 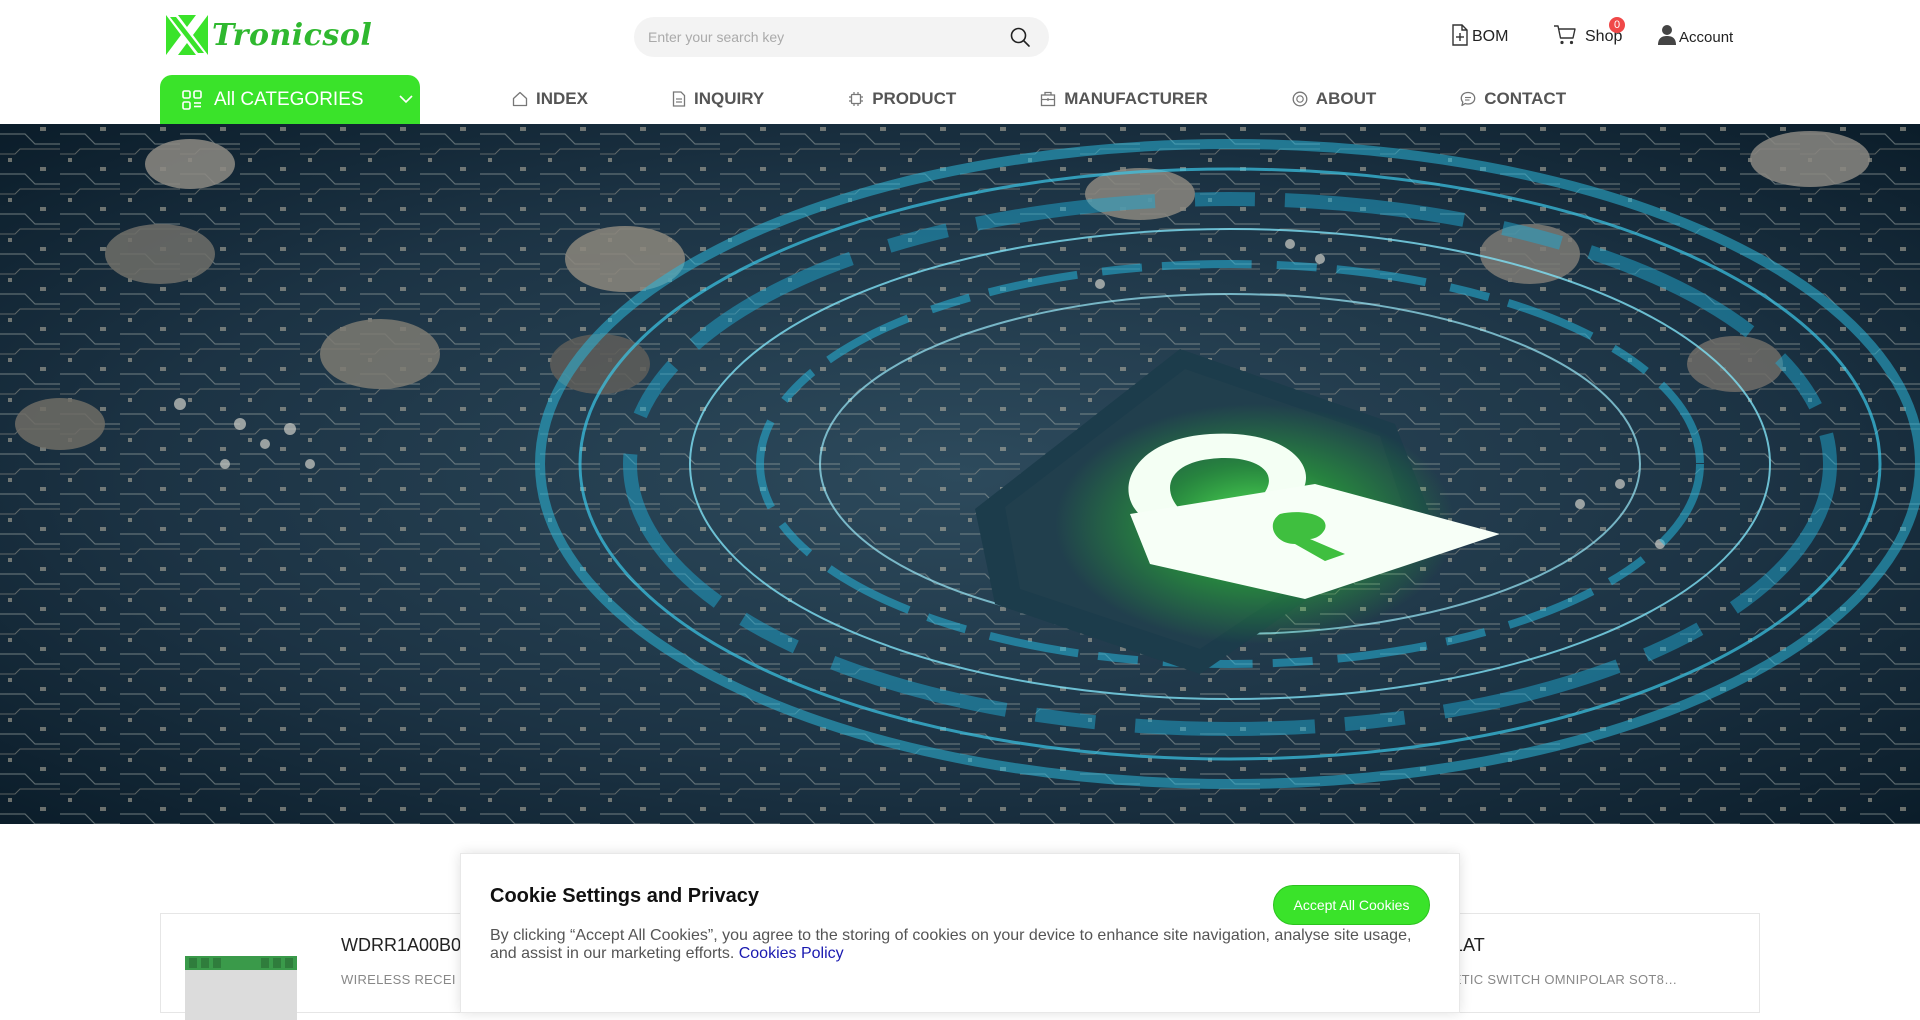 I want to click on user-icon, so click(x=1667, y=35).